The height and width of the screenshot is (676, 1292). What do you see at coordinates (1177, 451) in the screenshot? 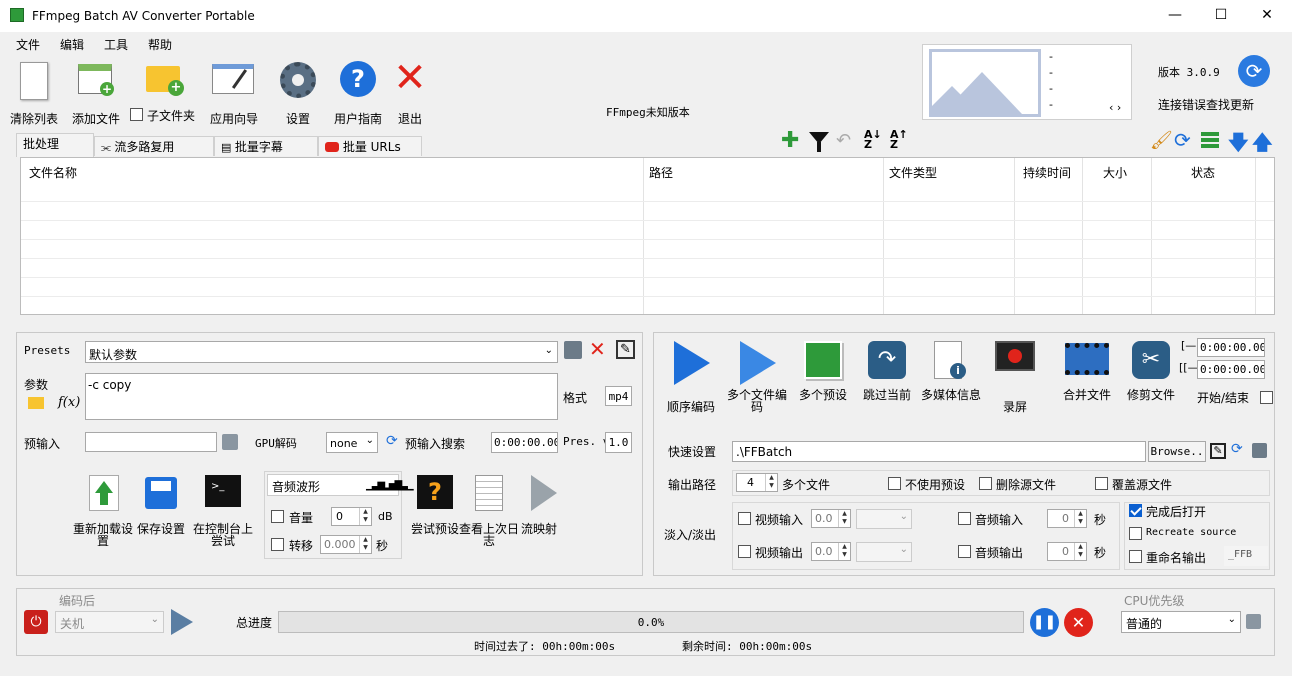
I see `browse-button: Browse..` at bounding box center [1177, 451].